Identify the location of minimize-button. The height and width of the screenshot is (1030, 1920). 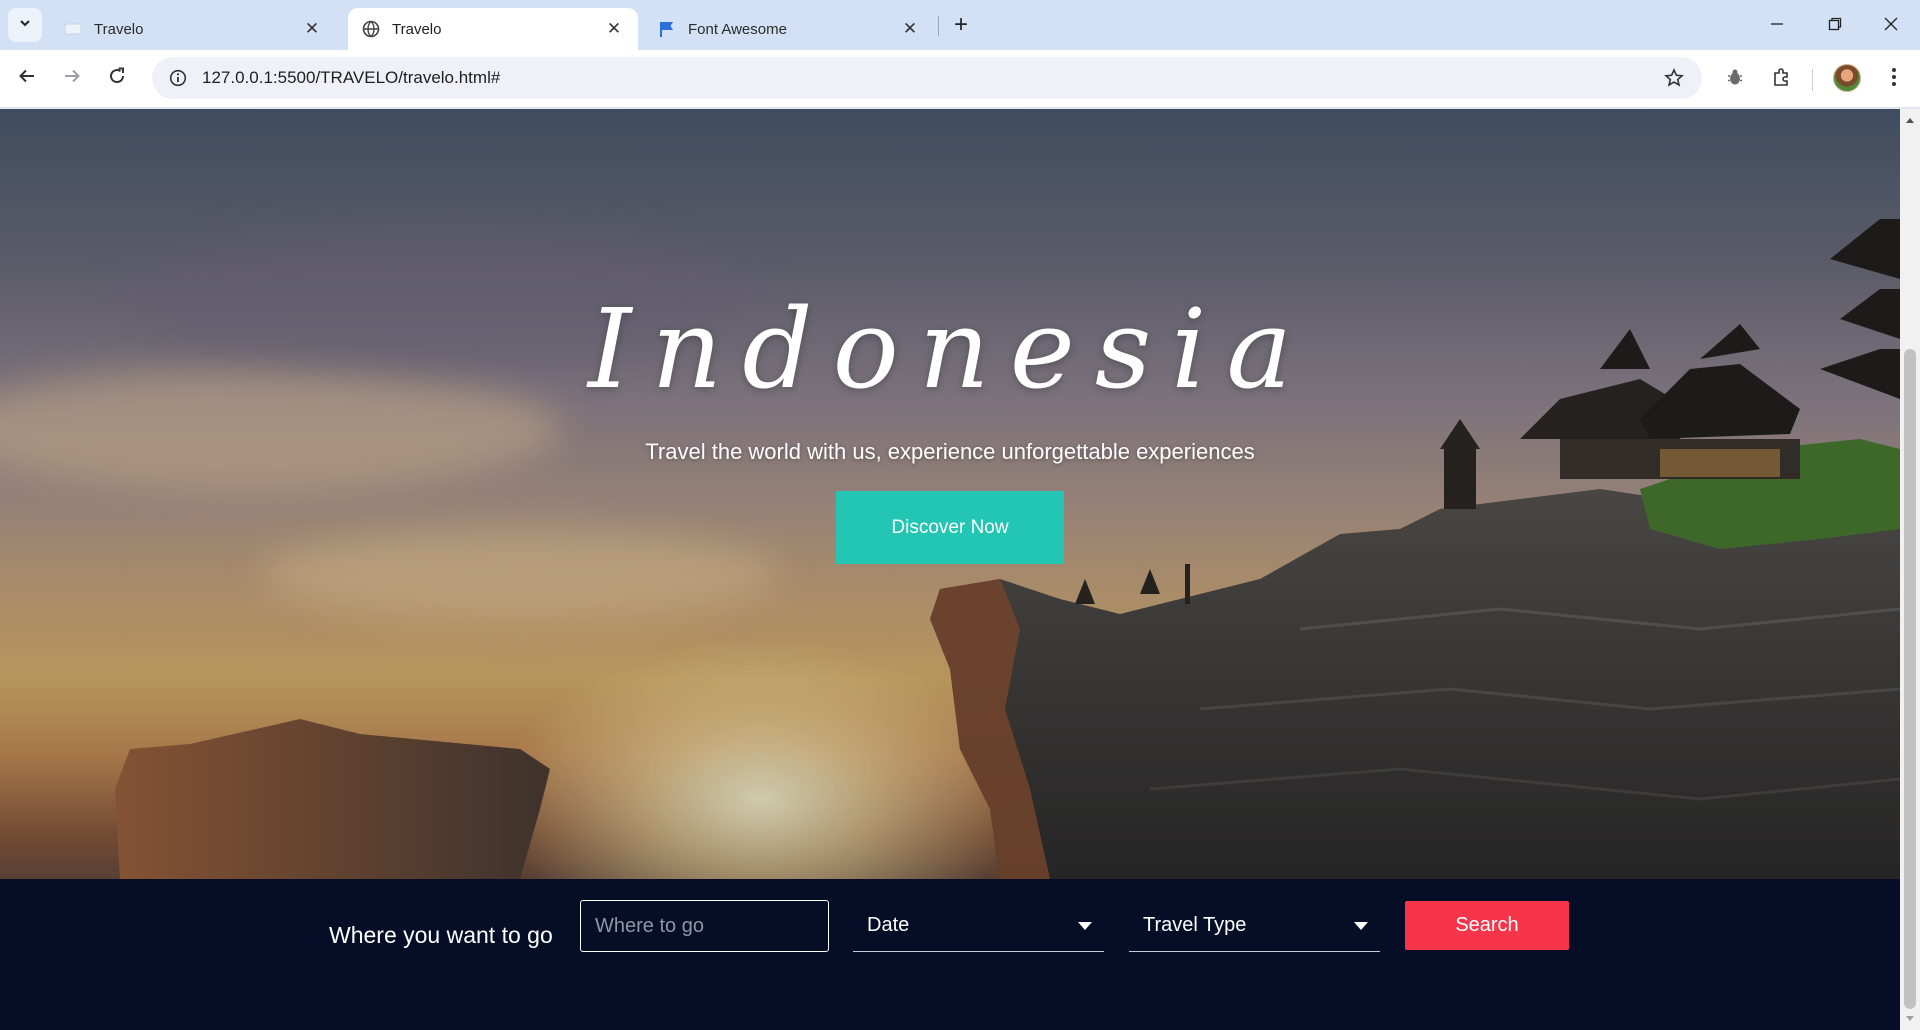
(1777, 24).